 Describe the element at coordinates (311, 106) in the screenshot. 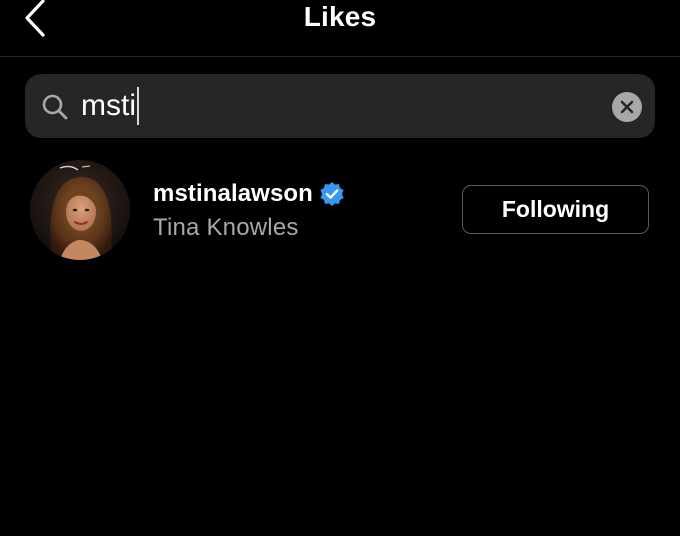

I see `search-input: msti` at that location.